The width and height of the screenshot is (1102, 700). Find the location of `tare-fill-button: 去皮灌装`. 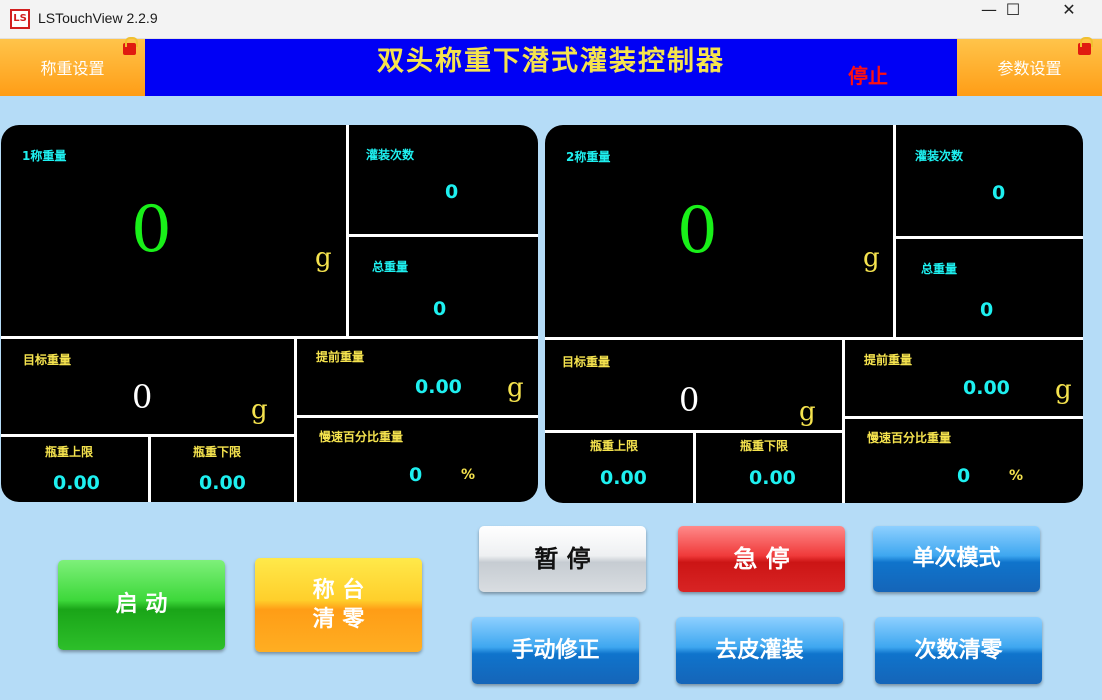

tare-fill-button: 去皮灌装 is located at coordinates (759, 650).